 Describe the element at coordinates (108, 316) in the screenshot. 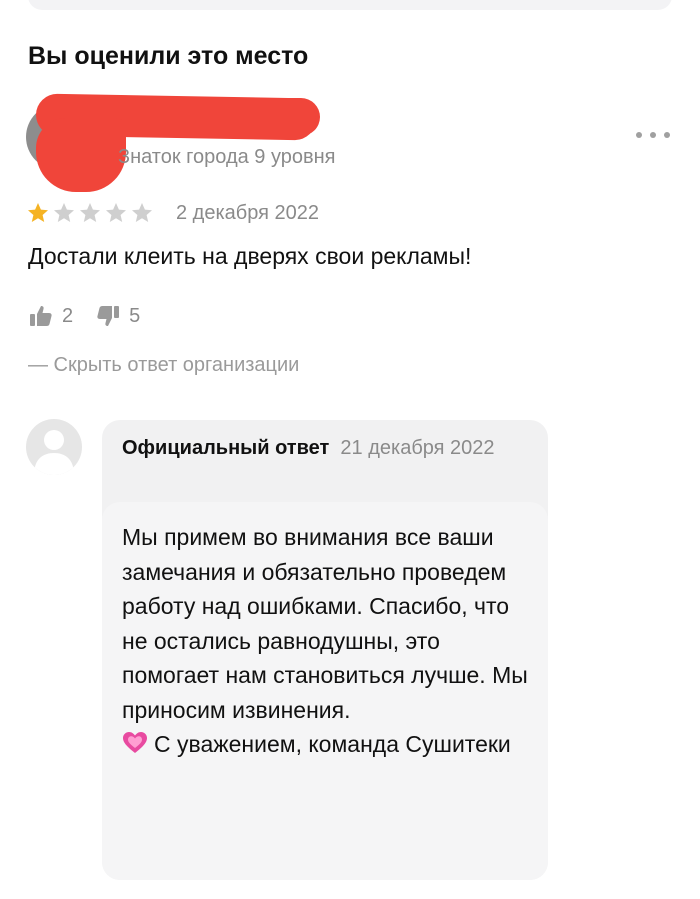

I see `thumbs-down-icon` at that location.